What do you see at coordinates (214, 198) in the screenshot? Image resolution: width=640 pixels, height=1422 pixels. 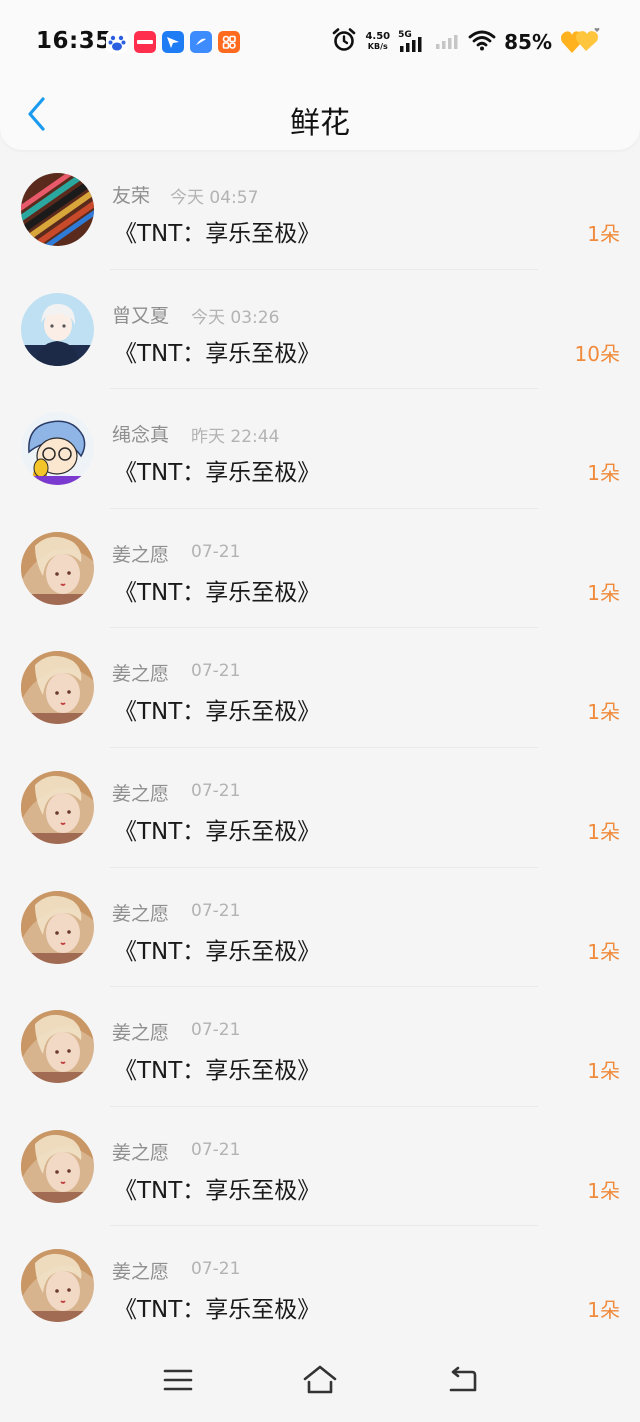 I see `send-time: 今天 04:57` at bounding box center [214, 198].